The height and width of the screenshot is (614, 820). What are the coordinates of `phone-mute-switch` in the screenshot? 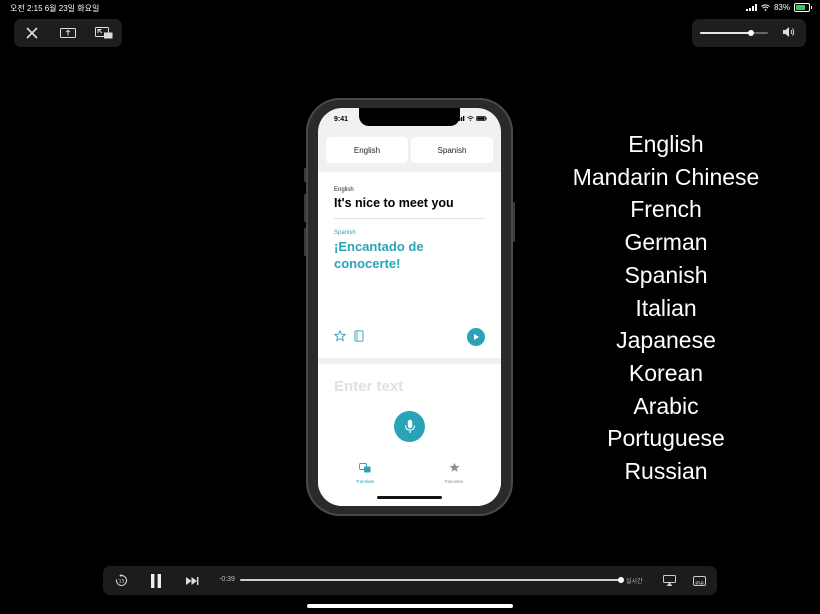 It's located at (305, 175).